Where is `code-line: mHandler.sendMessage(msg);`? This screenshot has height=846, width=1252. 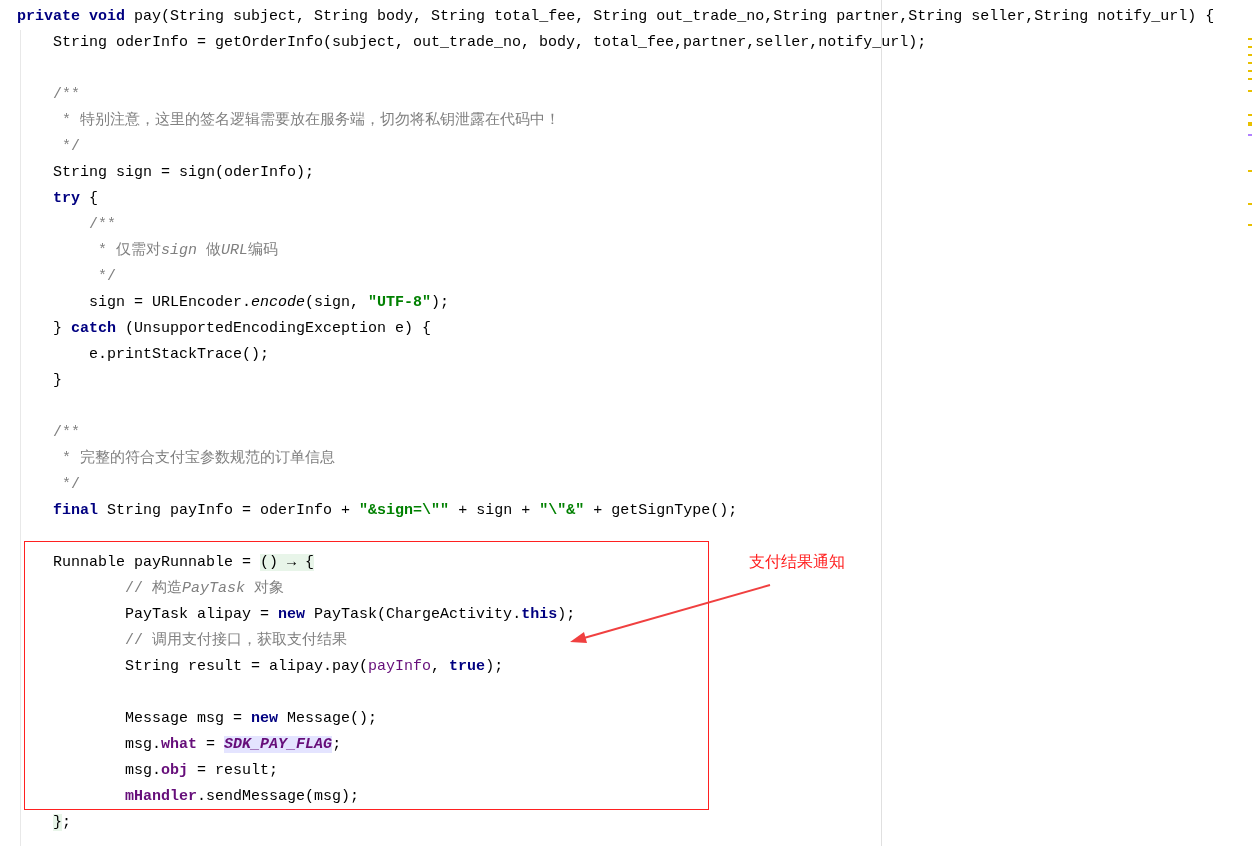 code-line: mHandler.sendMessage(msg); is located at coordinates (242, 797).